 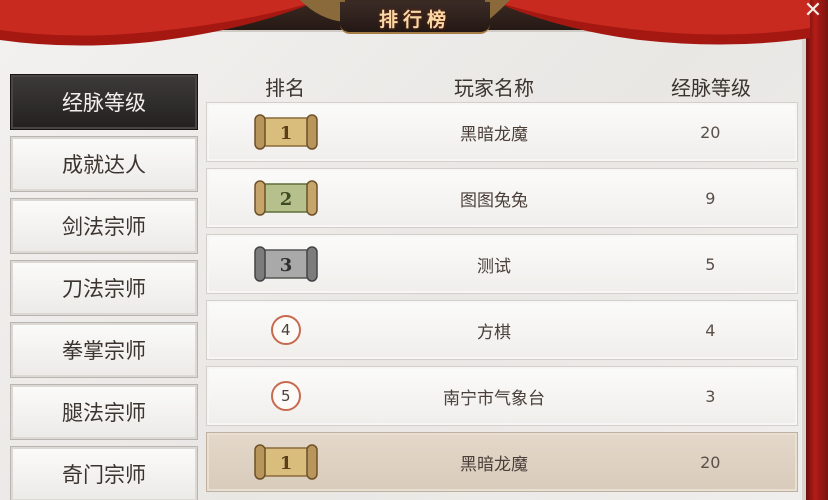 I want to click on tab-label: 经脉等级, so click(x=104, y=103).